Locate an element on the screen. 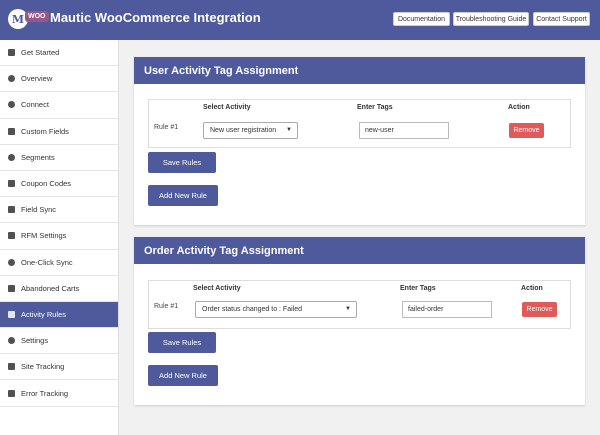 This screenshot has width=600, height=435. gears-icon is located at coordinates (11, 340).